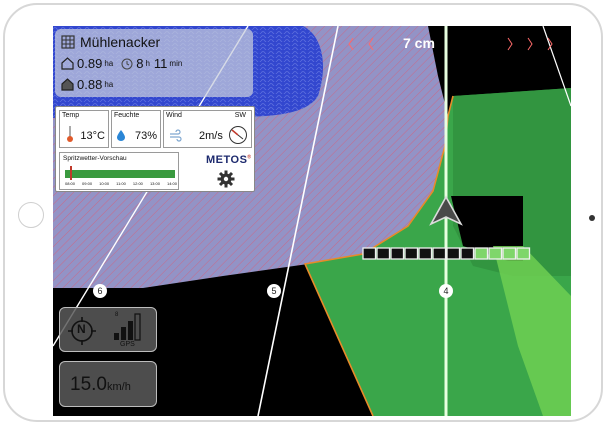  Describe the element at coordinates (226, 179) in the screenshot. I see `settings-gear-icon` at that location.